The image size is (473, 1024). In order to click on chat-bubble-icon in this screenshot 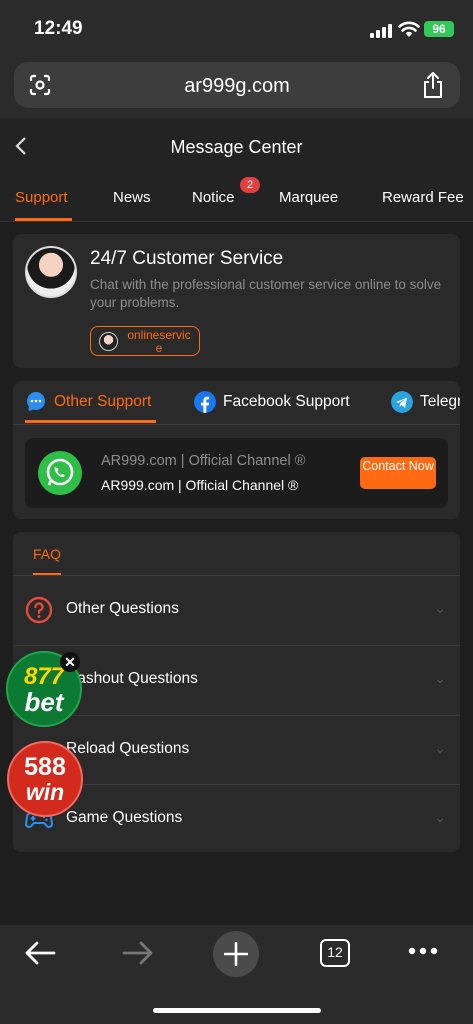, I will do `click(36, 402)`.